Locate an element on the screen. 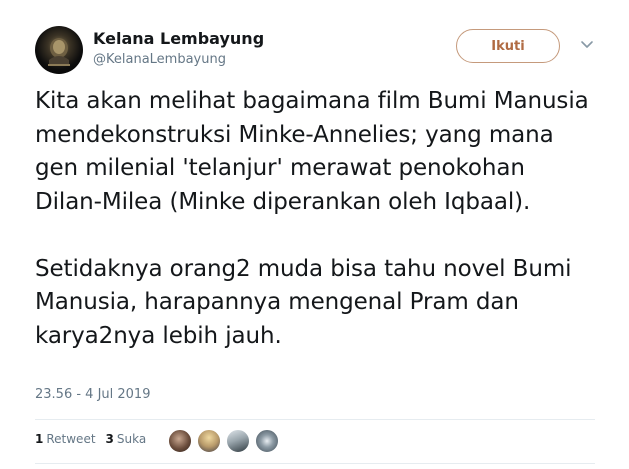 The image size is (629, 469). retweet-stat: 1 Retweet is located at coordinates (65, 439).